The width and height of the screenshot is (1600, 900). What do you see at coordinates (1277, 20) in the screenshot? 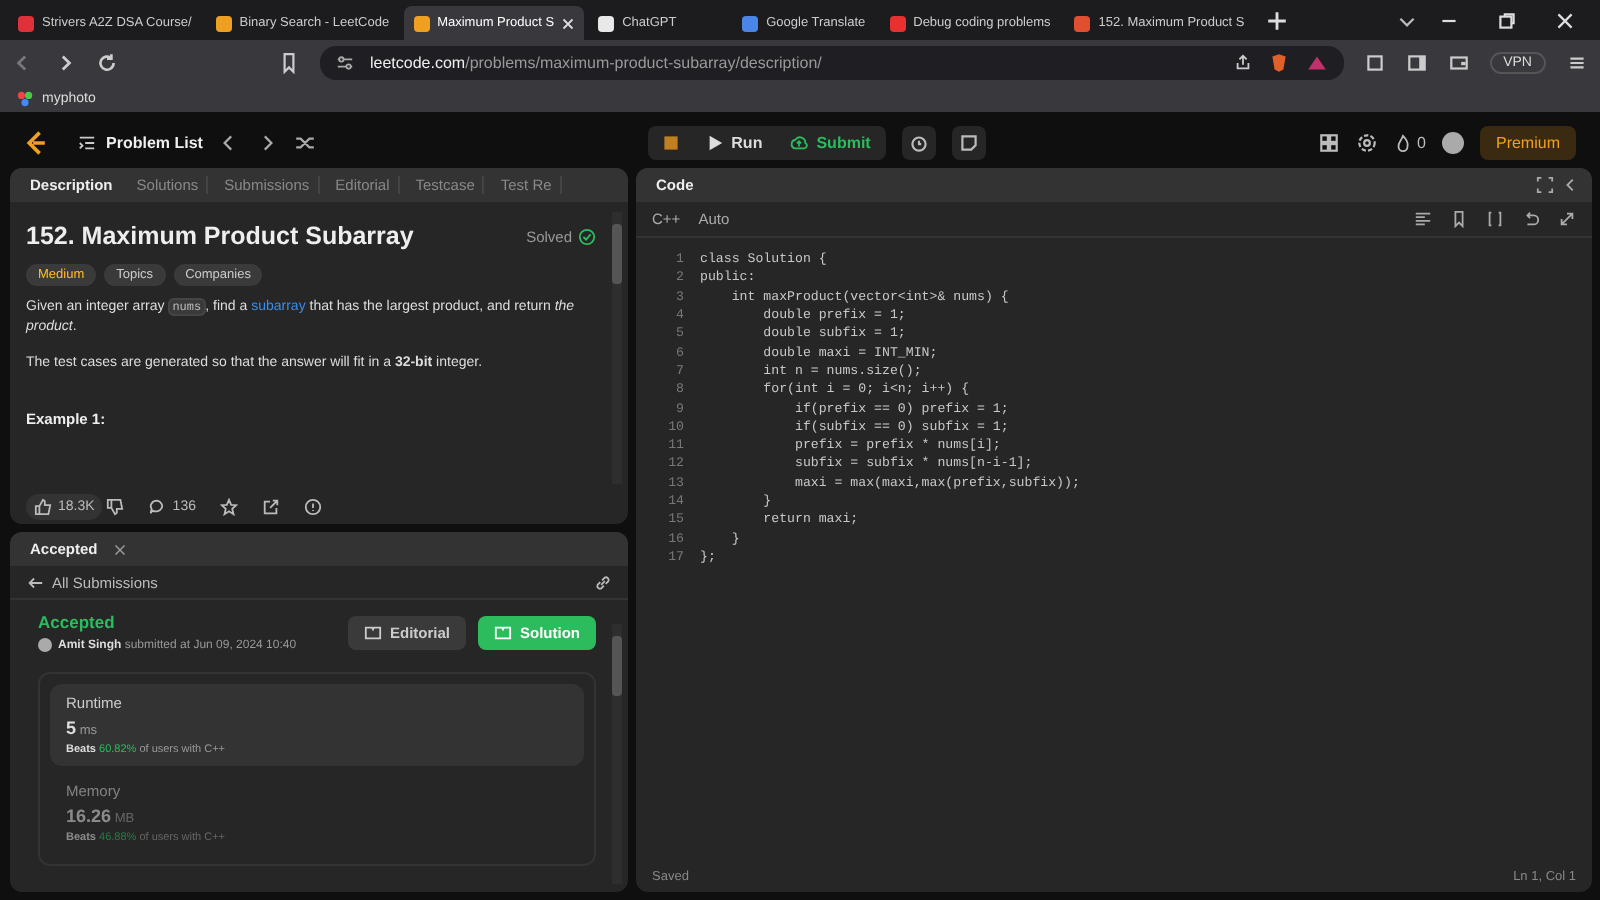
I see `new-tab-icon` at bounding box center [1277, 20].